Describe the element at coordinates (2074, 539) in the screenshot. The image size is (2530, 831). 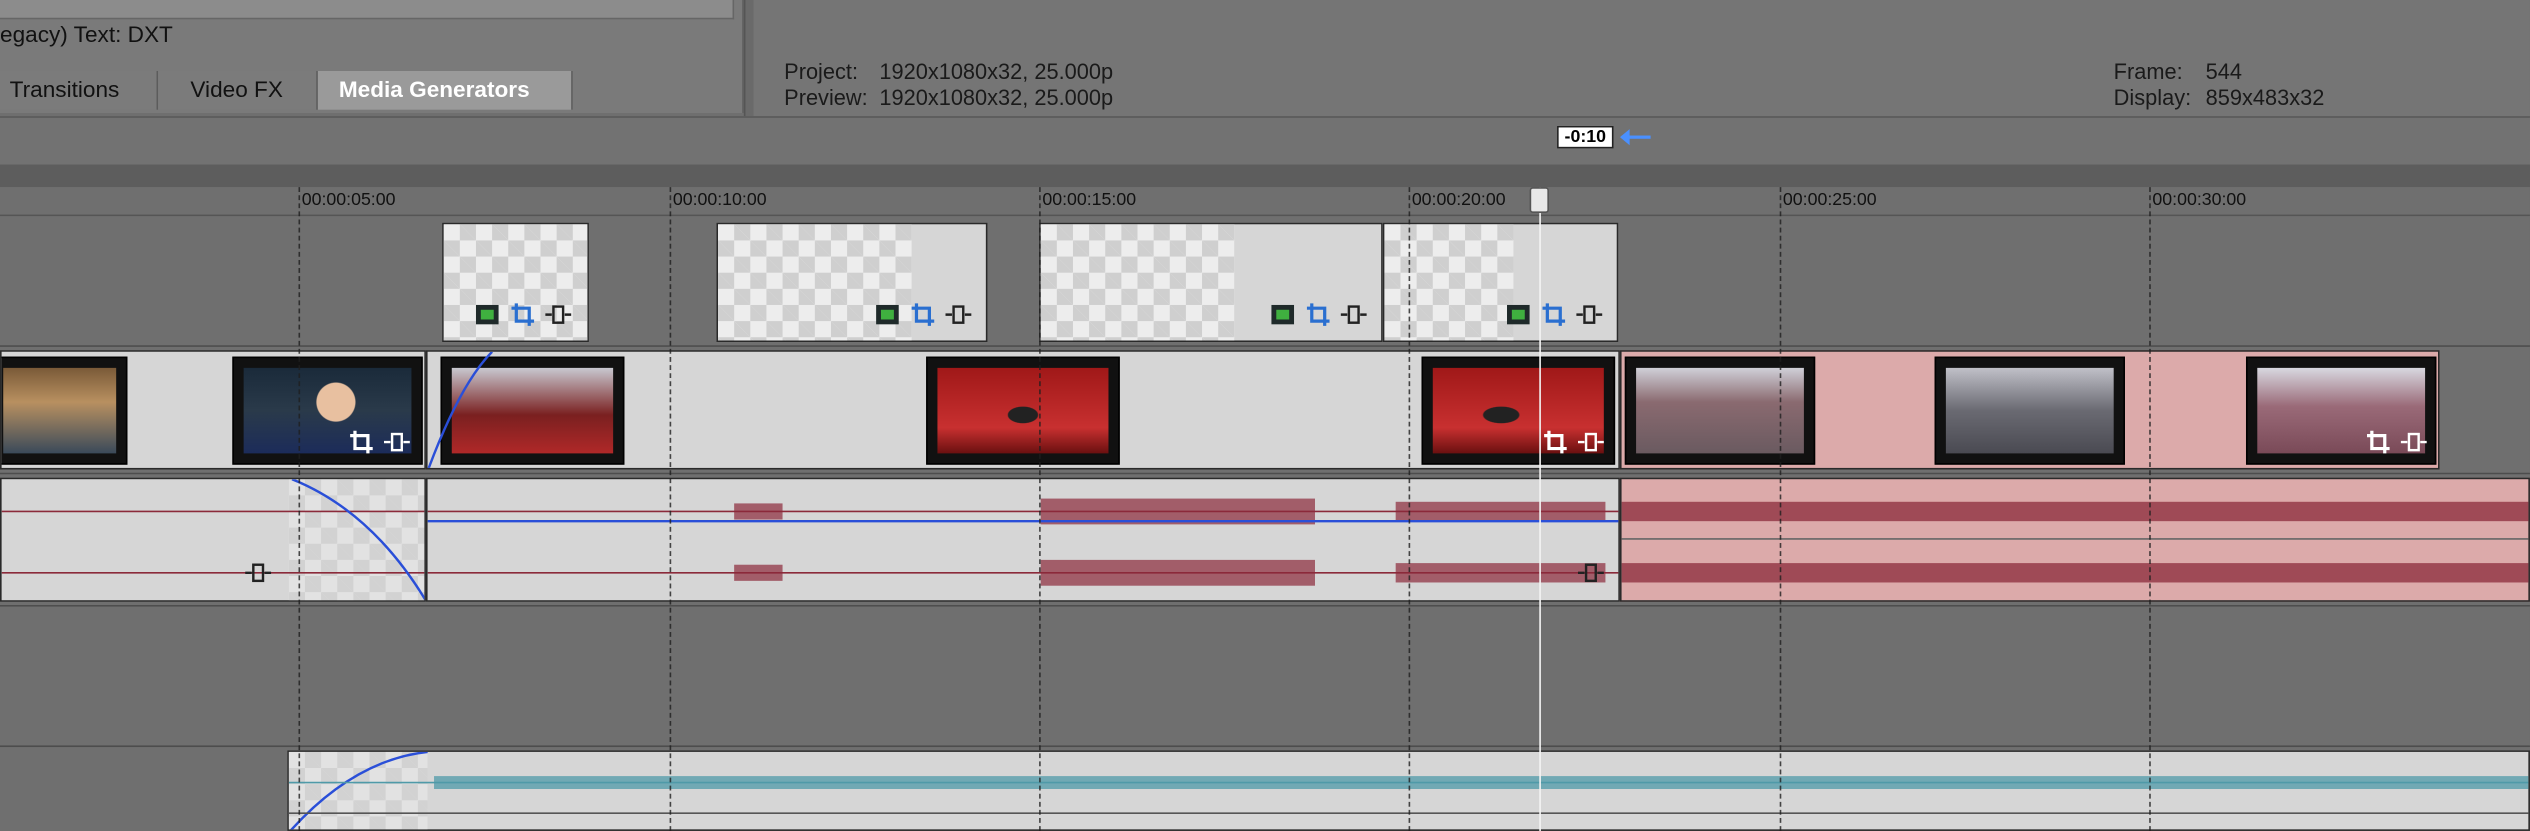
I see `audio-event-selected` at that location.